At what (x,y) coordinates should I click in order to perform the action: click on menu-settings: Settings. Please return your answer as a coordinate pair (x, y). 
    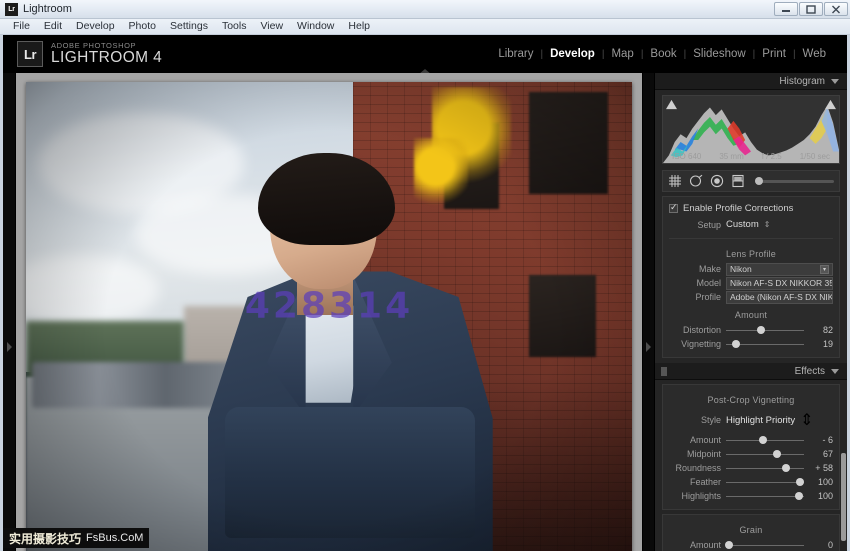
    Looking at the image, I should click on (189, 26).